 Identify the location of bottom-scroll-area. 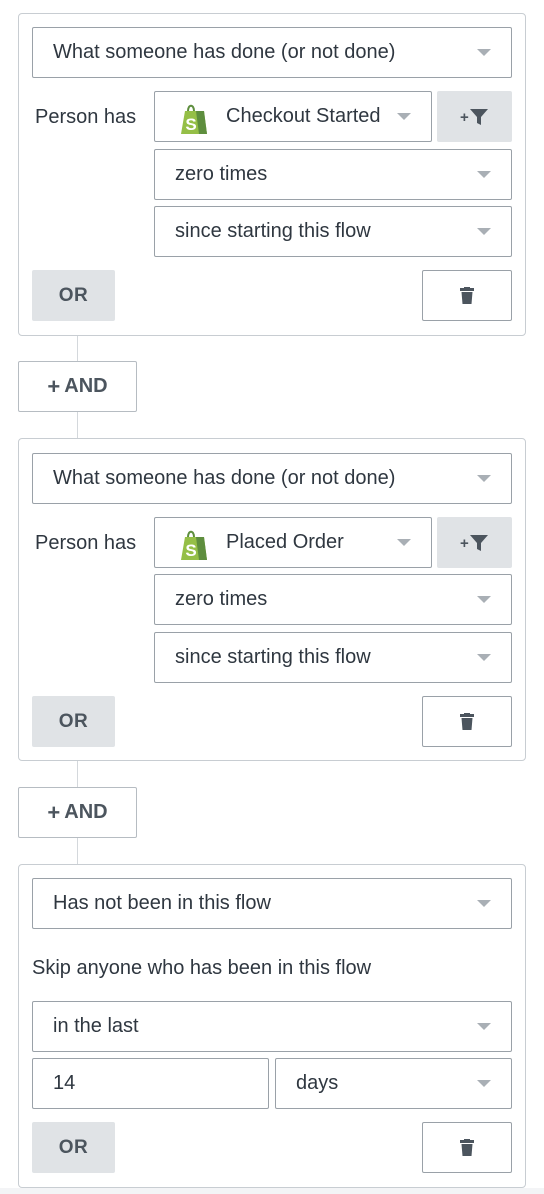
(272, 1191).